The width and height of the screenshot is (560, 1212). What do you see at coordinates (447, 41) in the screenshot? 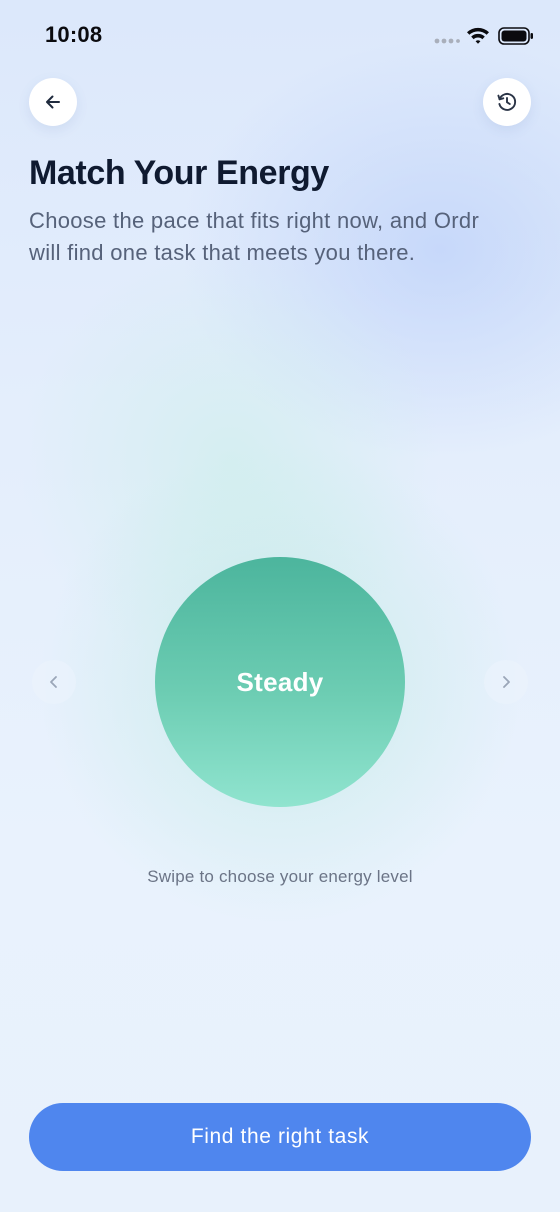
I see `cellular-signal-icon` at bounding box center [447, 41].